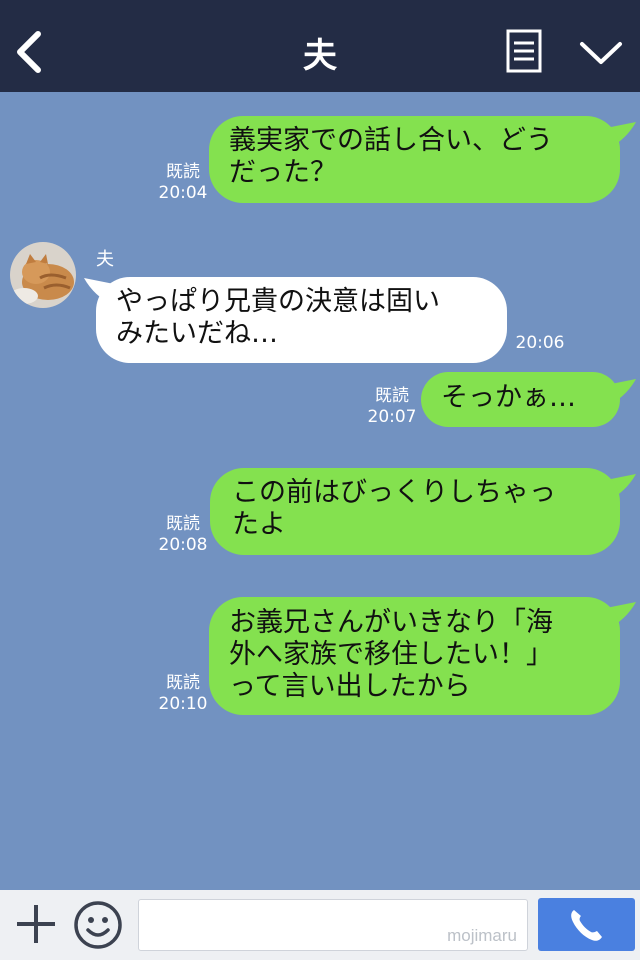 This screenshot has width=640, height=960. I want to click on message-time: 20:07, so click(392, 417).